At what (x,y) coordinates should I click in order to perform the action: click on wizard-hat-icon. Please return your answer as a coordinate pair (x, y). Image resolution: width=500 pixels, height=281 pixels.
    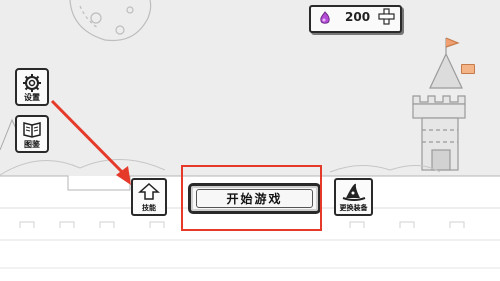
    Looking at the image, I should click on (354, 192).